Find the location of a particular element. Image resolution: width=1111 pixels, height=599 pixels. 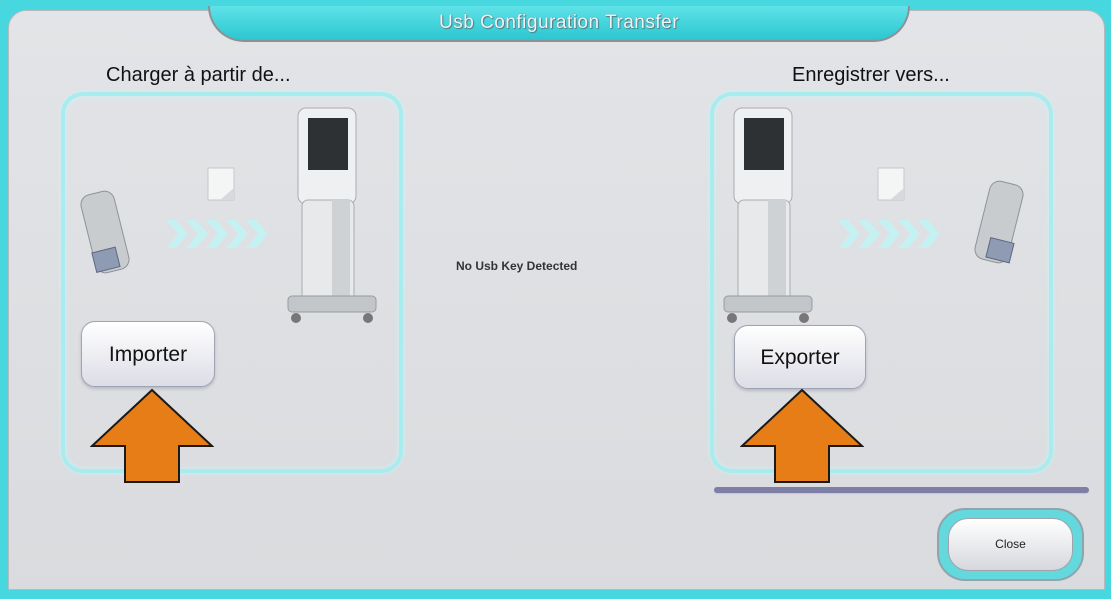

title-bar: Usb Configuration Transfer is located at coordinates (559, 24).